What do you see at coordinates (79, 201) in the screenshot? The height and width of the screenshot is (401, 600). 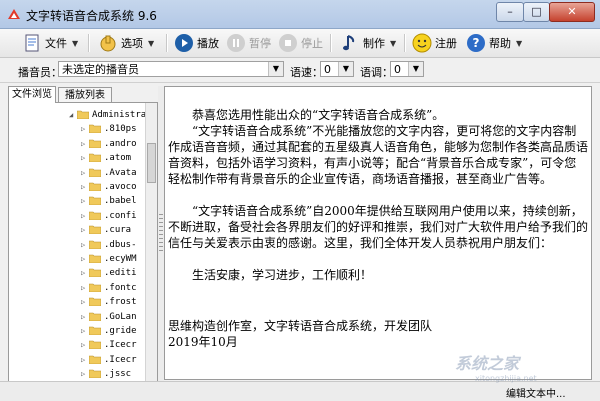 I see `tree-folder-item: ▷ .babel` at bounding box center [79, 201].